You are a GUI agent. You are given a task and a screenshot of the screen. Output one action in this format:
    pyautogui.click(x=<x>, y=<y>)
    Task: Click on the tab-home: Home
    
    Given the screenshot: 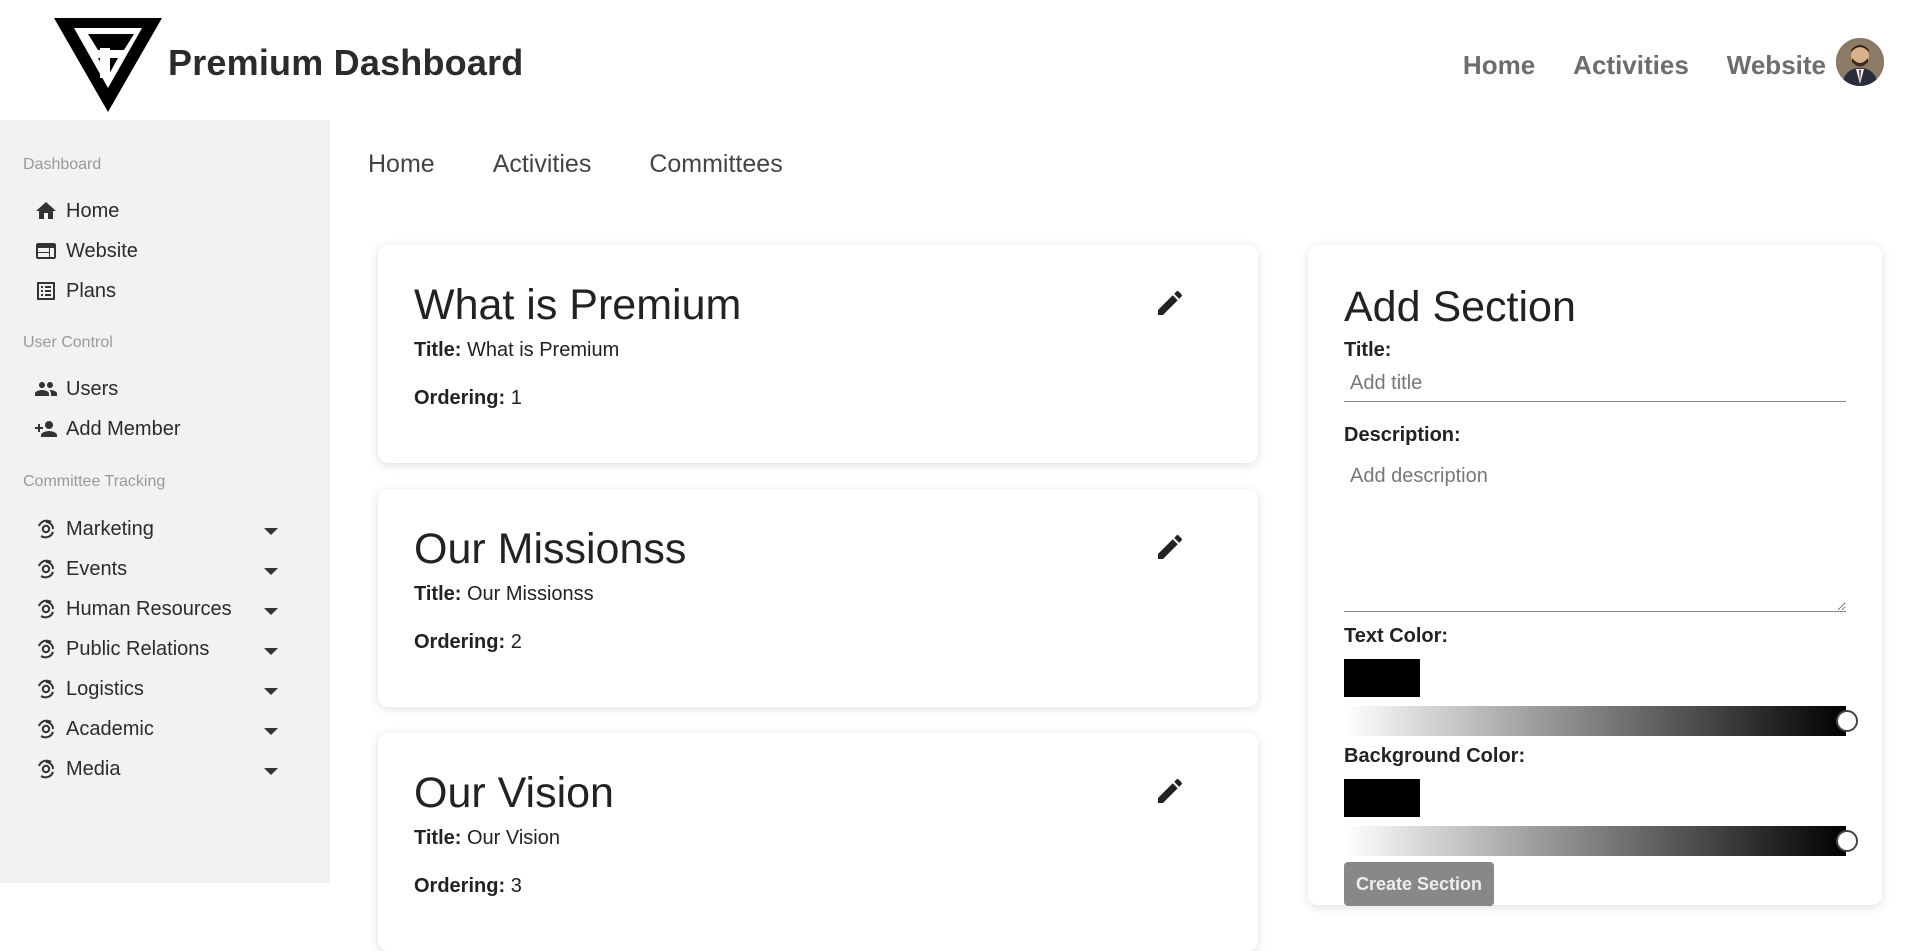 What is the action you would take?
    pyautogui.click(x=401, y=164)
    